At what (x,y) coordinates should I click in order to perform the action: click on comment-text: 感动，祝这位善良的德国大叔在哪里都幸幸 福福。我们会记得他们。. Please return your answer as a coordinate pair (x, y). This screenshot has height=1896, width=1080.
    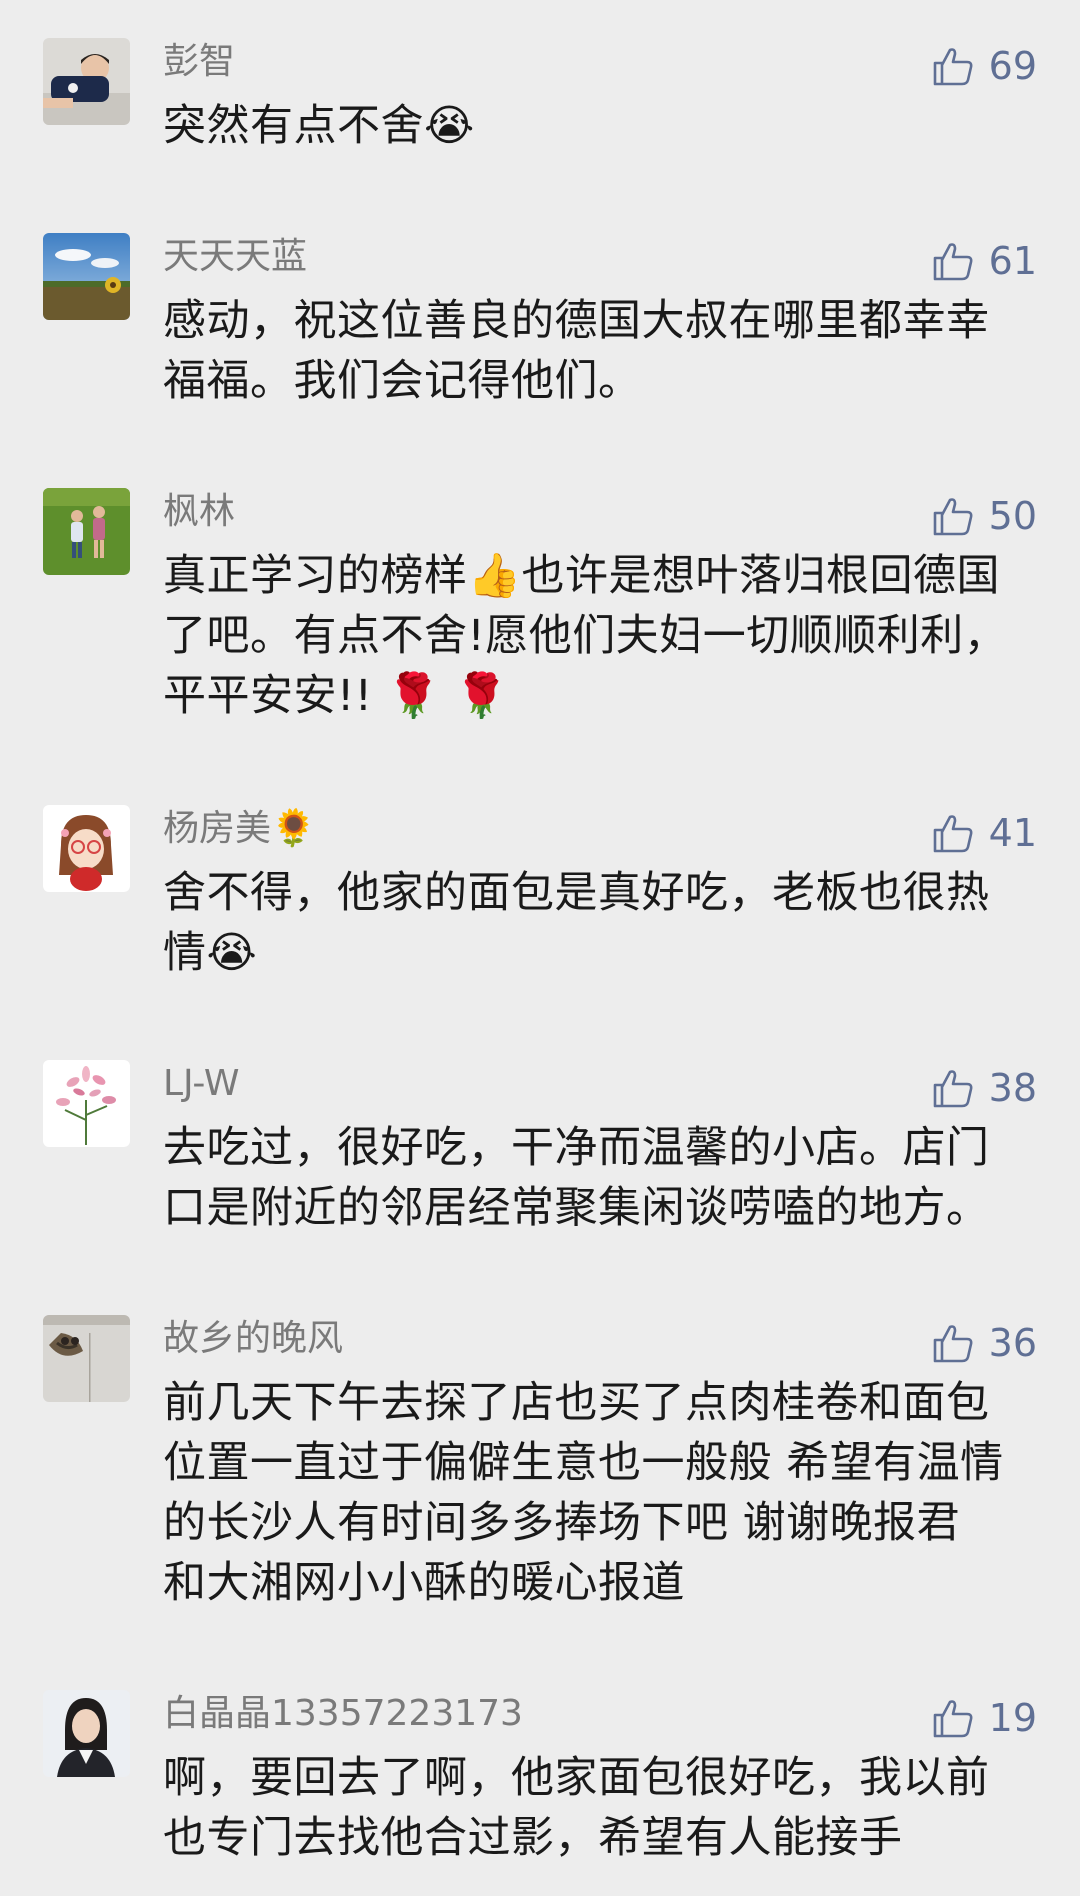
    Looking at the image, I should click on (603, 351).